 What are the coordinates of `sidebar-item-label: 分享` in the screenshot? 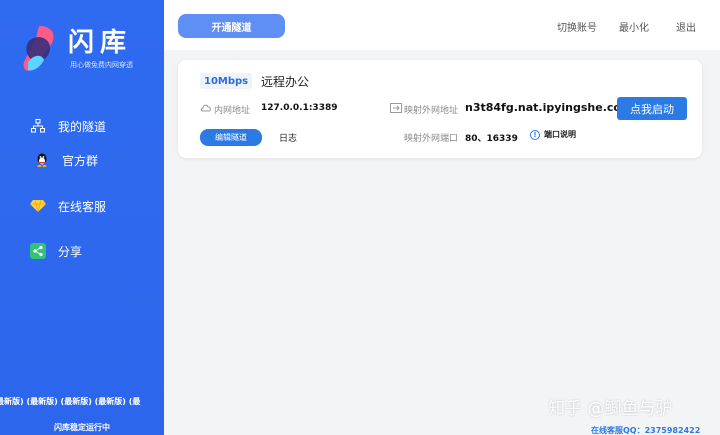 It's located at (70, 251).